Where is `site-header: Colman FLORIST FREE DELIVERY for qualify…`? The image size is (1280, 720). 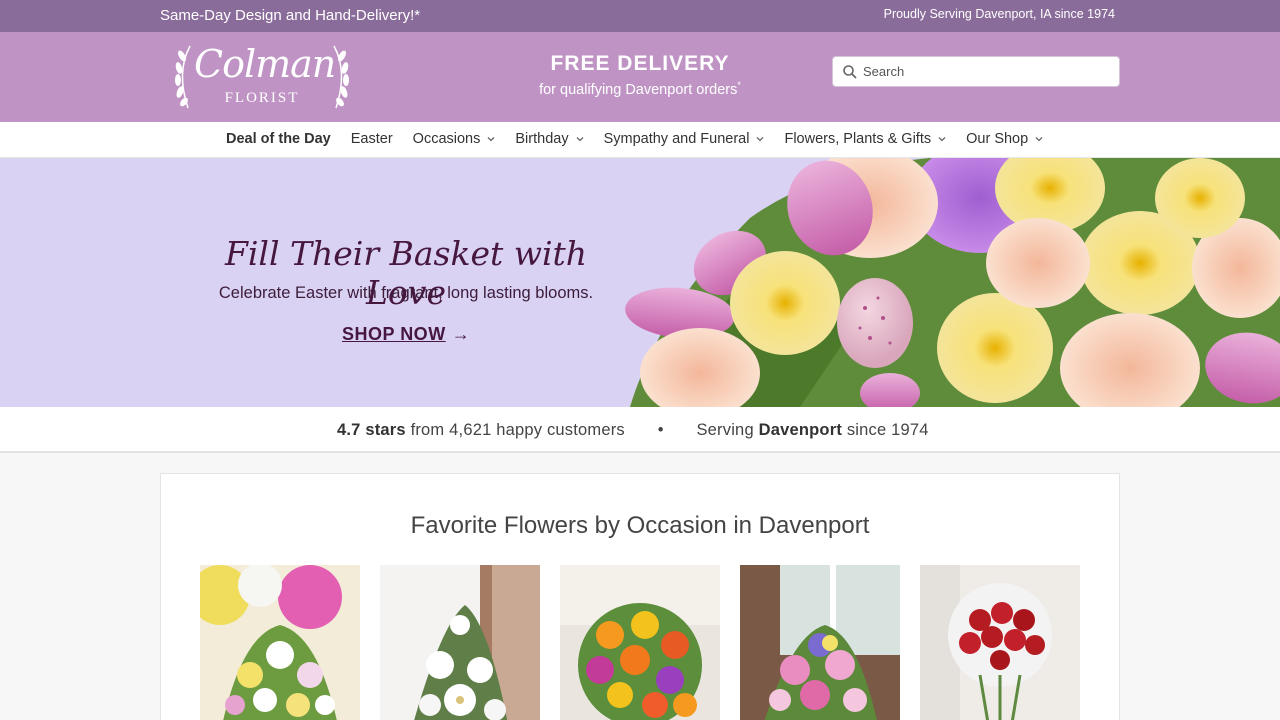 site-header: Colman FLORIST FREE DELIVERY for qualify… is located at coordinates (640, 77).